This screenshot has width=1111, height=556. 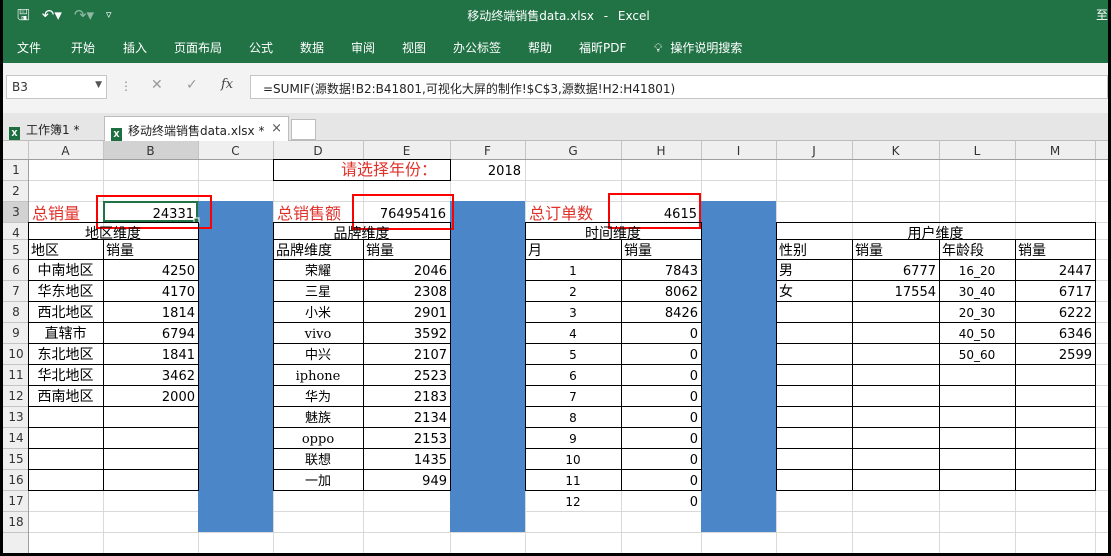 I want to click on region-table-title: 地区维度, so click(x=113, y=234).